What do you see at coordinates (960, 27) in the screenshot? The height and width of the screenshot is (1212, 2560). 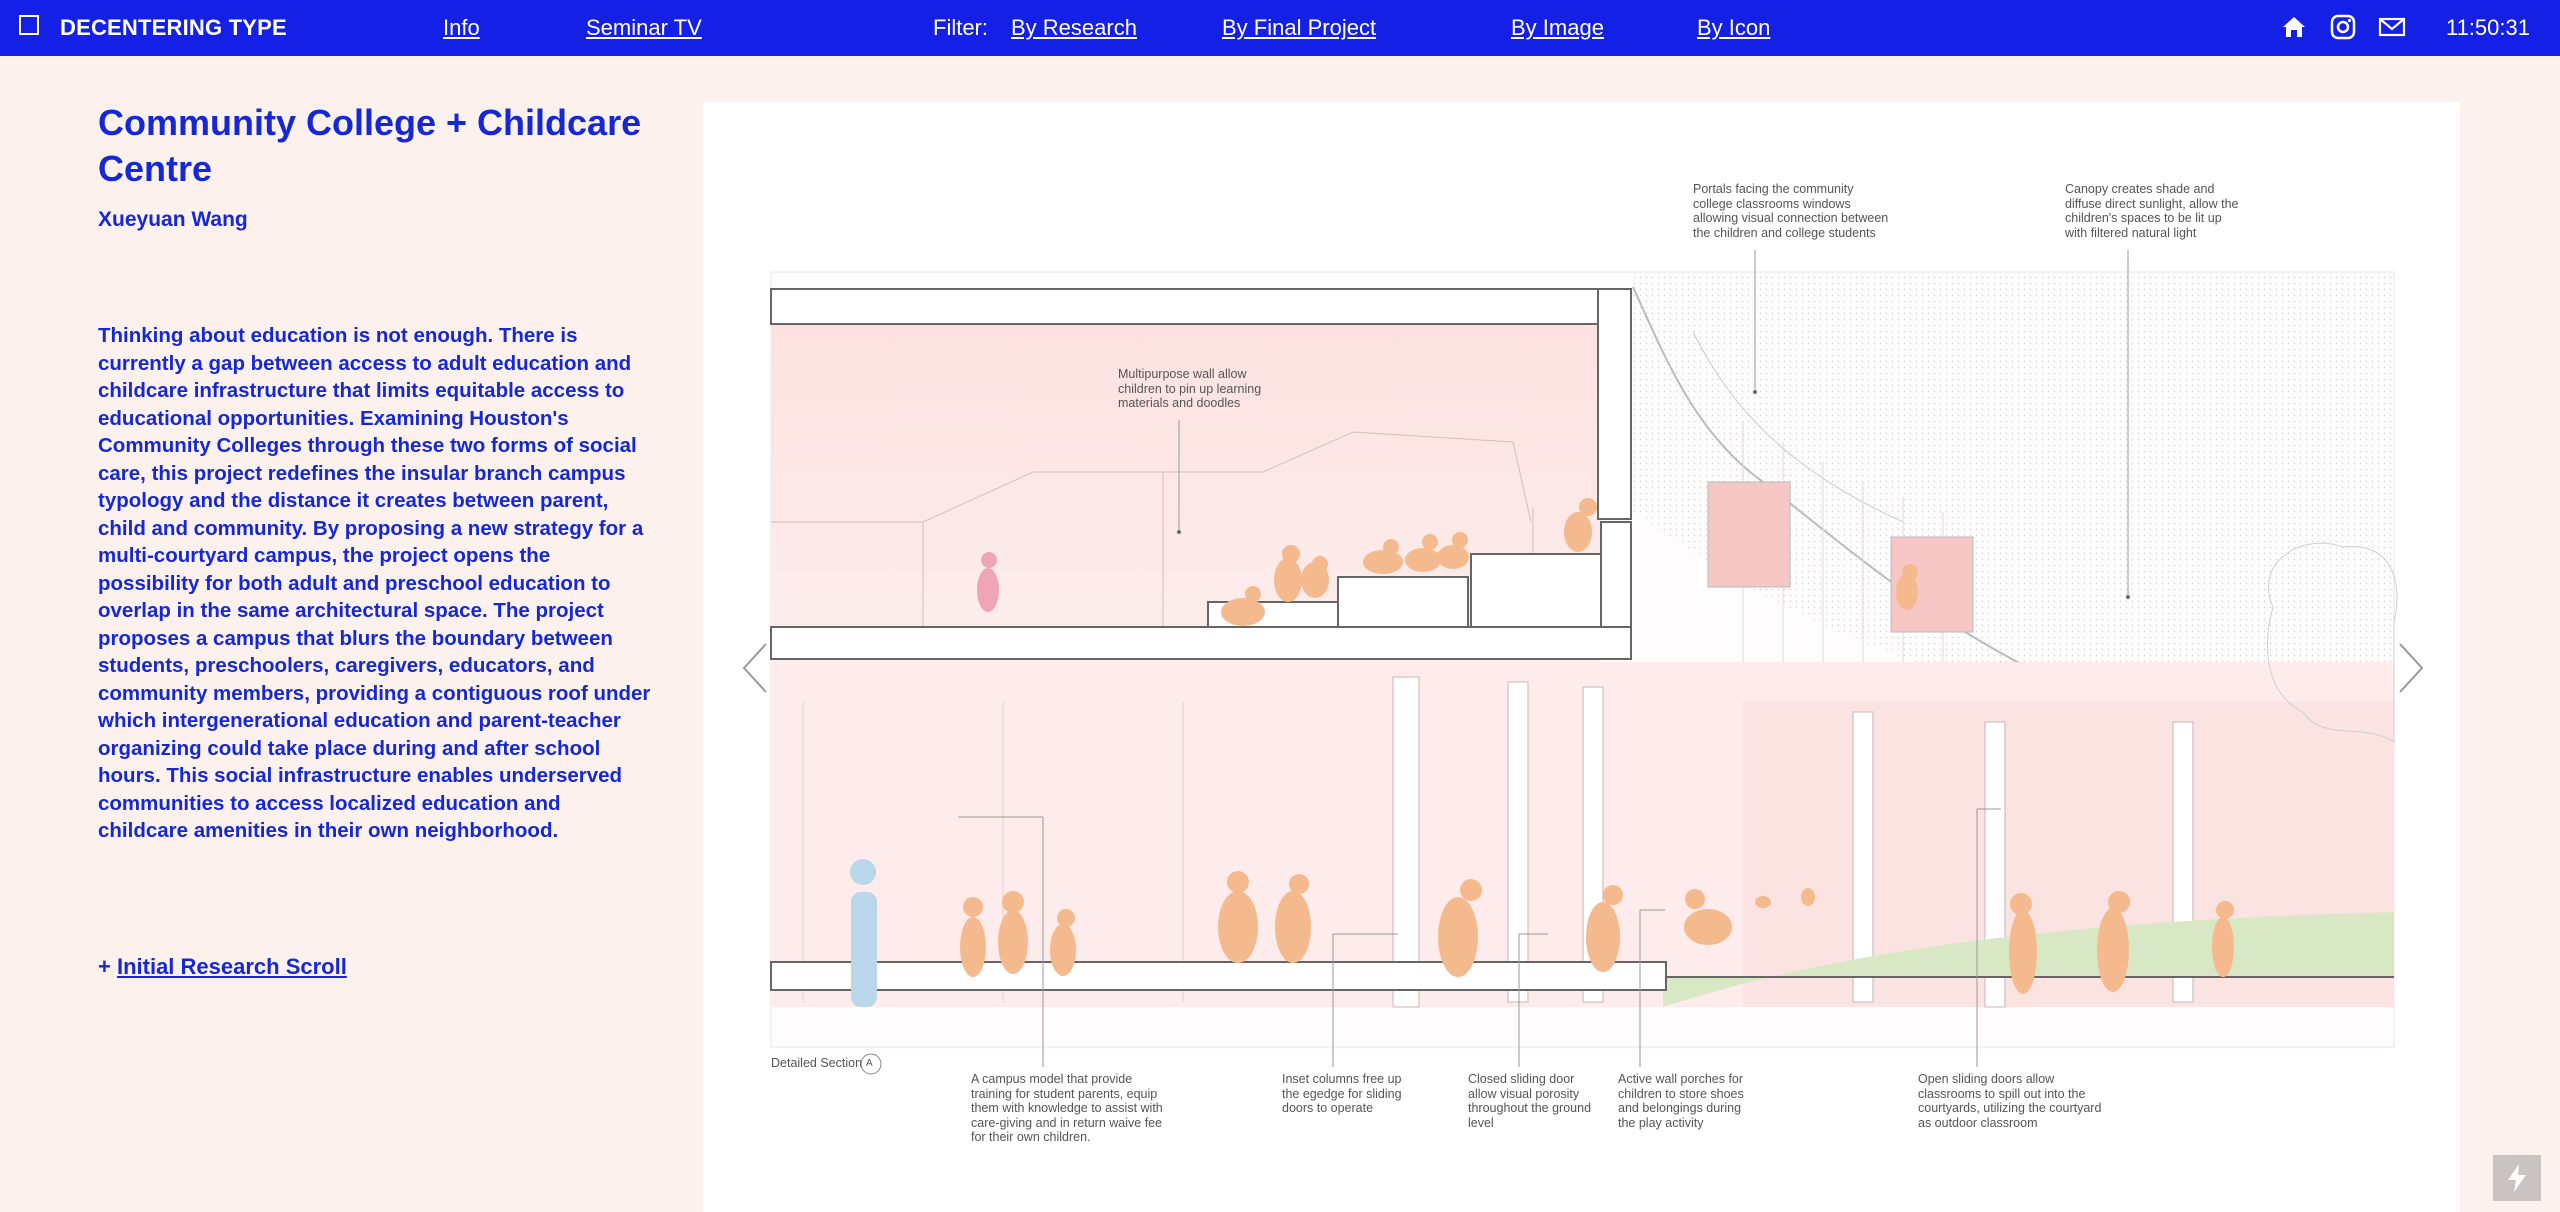 I see `filter-label: Filter:` at bounding box center [960, 27].